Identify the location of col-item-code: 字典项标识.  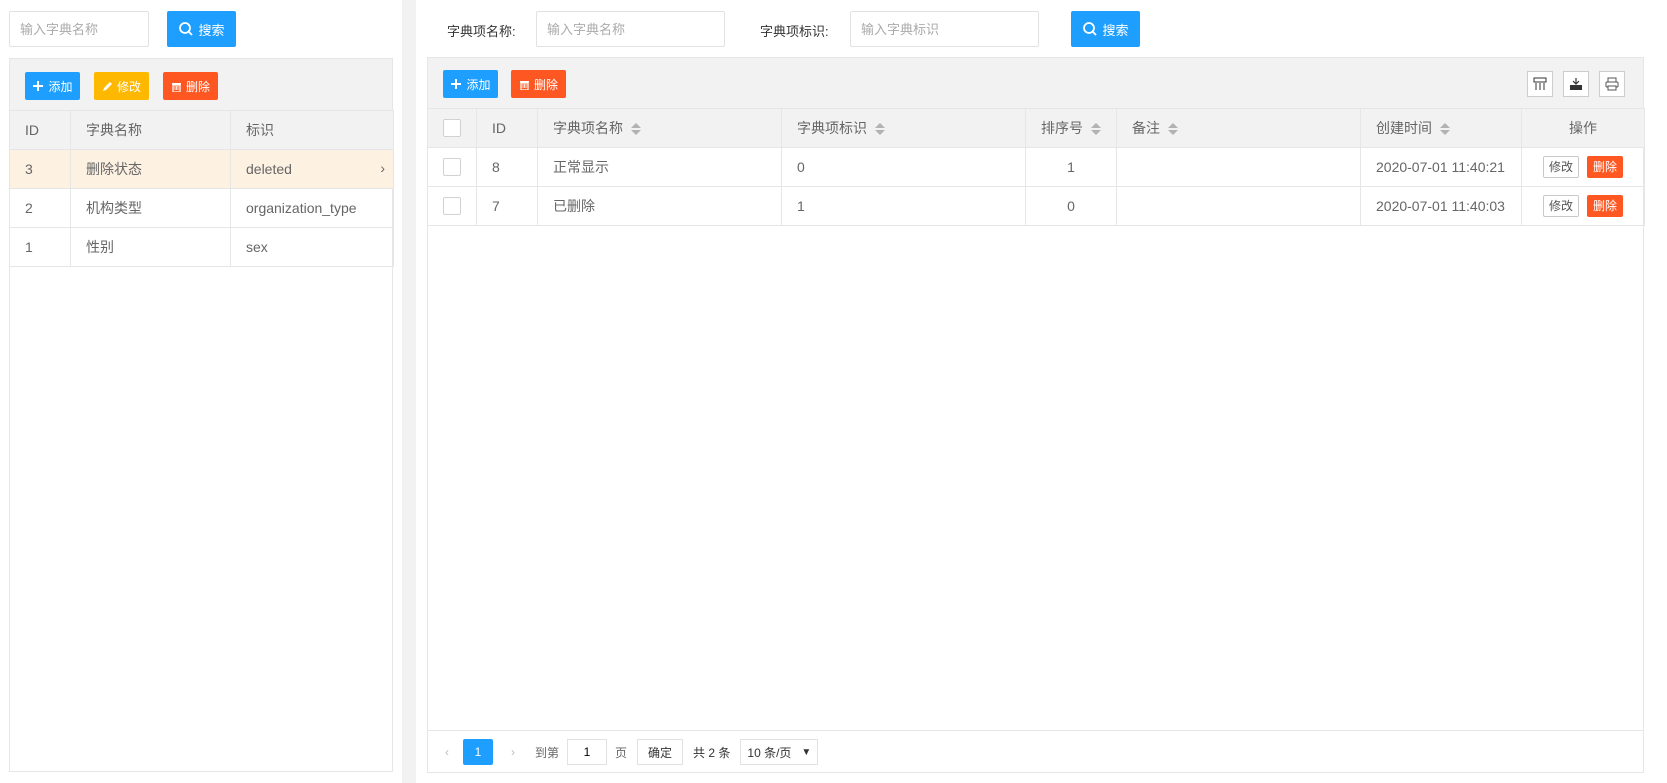
(903, 128).